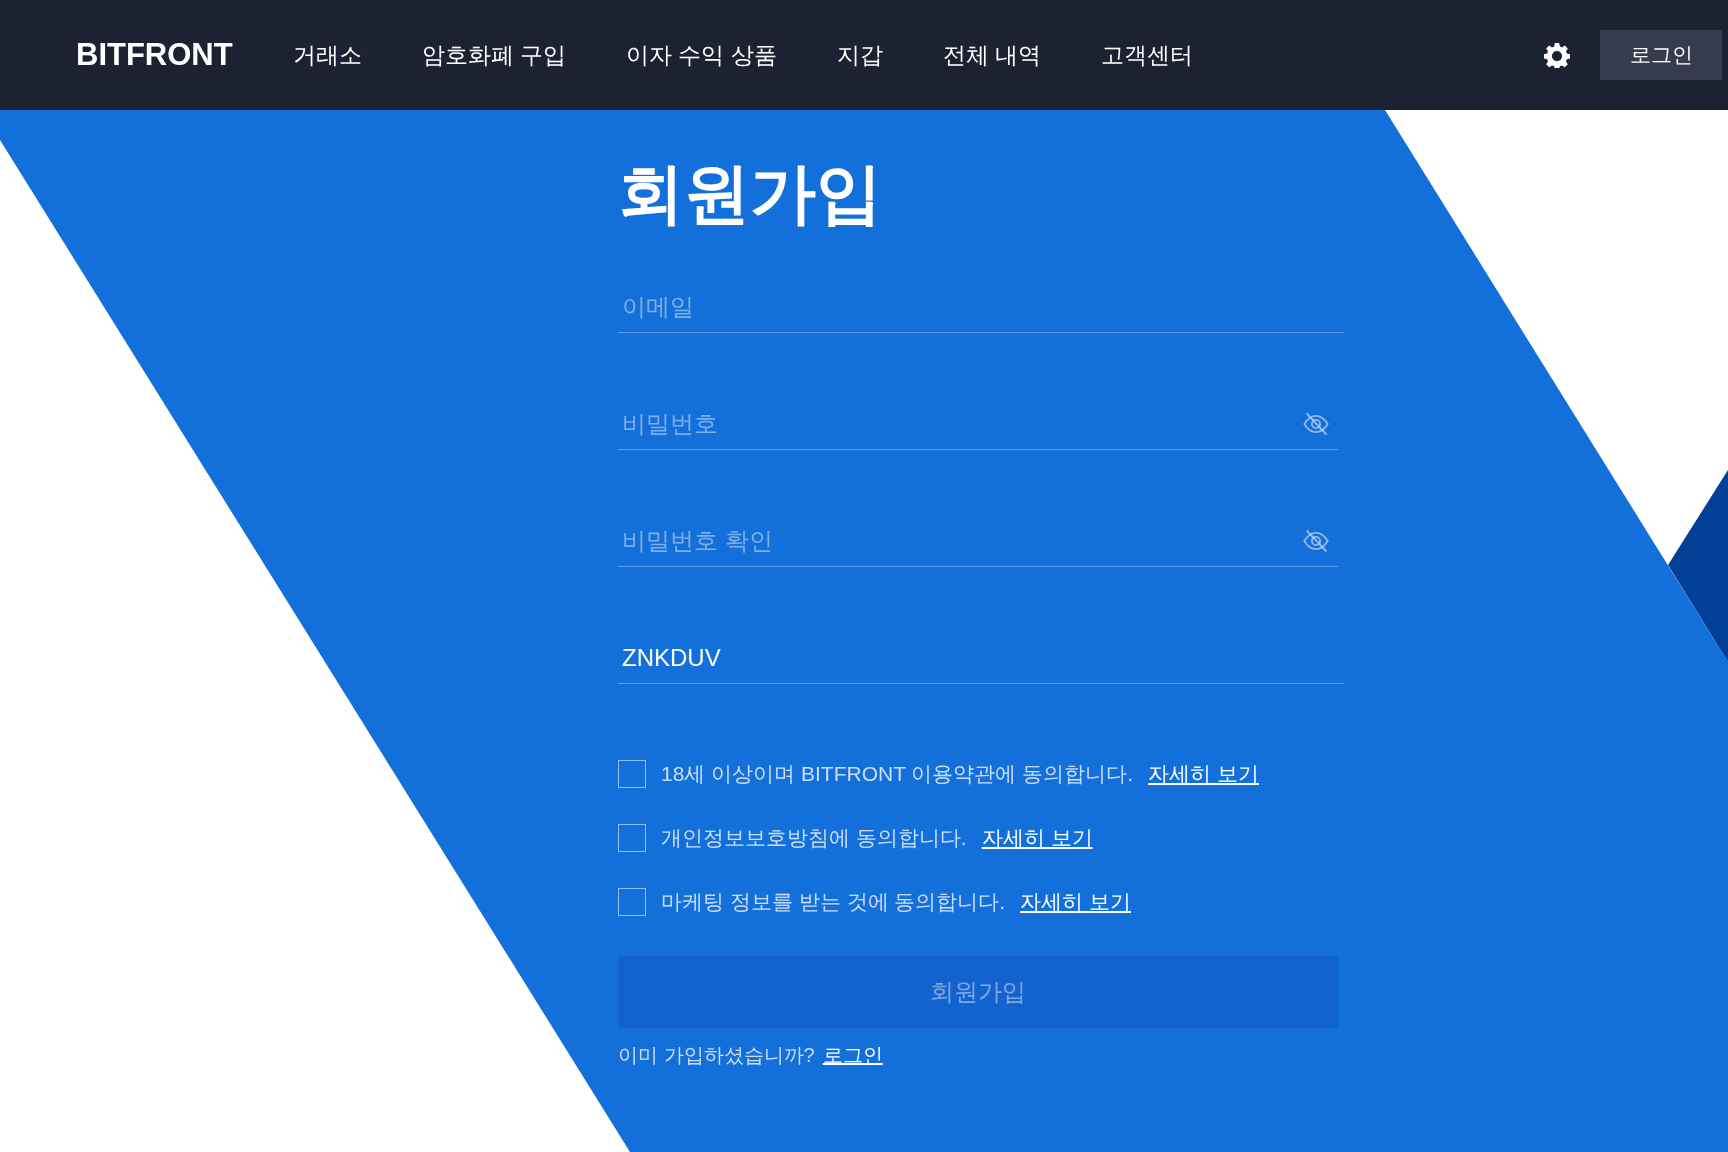  What do you see at coordinates (1557, 55) in the screenshot?
I see `settings-icon` at bounding box center [1557, 55].